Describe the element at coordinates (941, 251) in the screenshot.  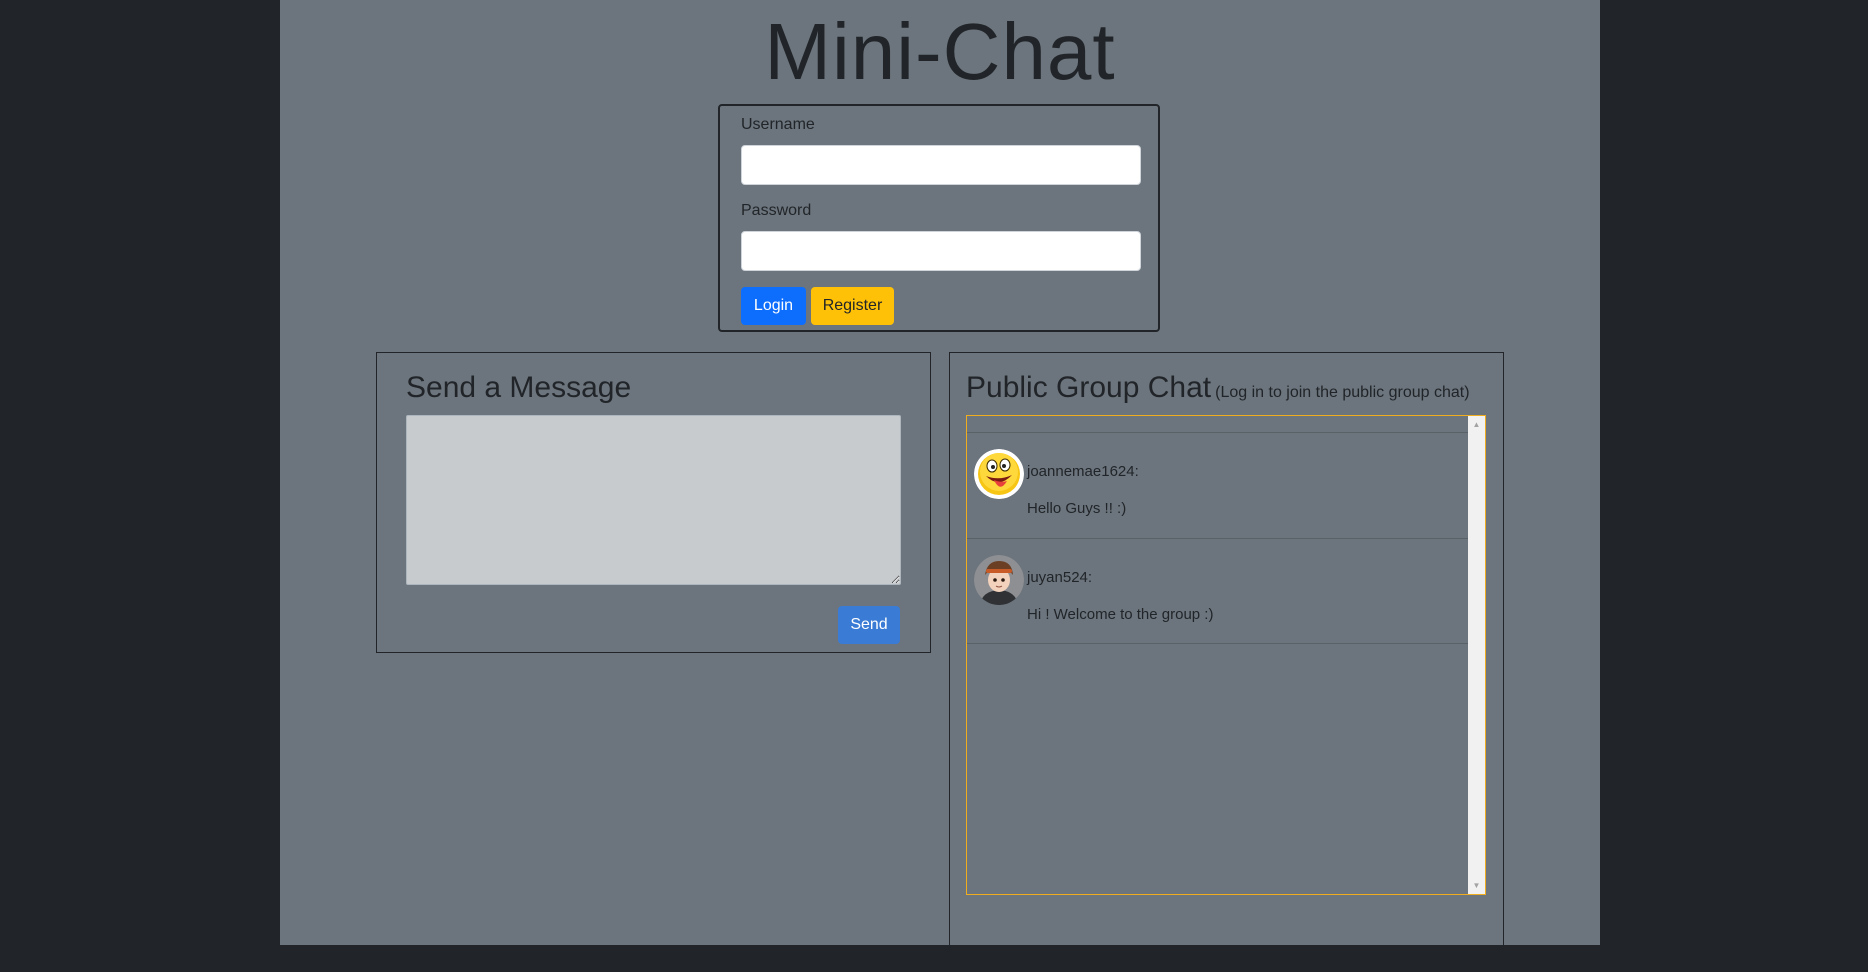
I see `password-input` at that location.